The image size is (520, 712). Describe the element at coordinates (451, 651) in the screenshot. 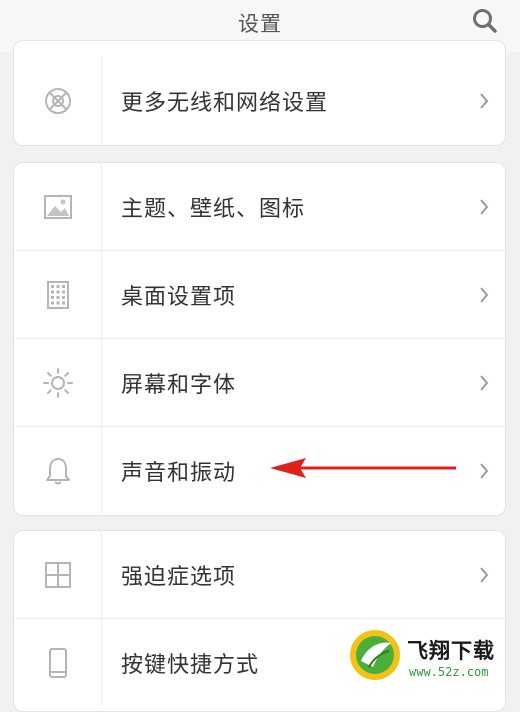

I see `watermark-brand: 飞翔下载` at that location.